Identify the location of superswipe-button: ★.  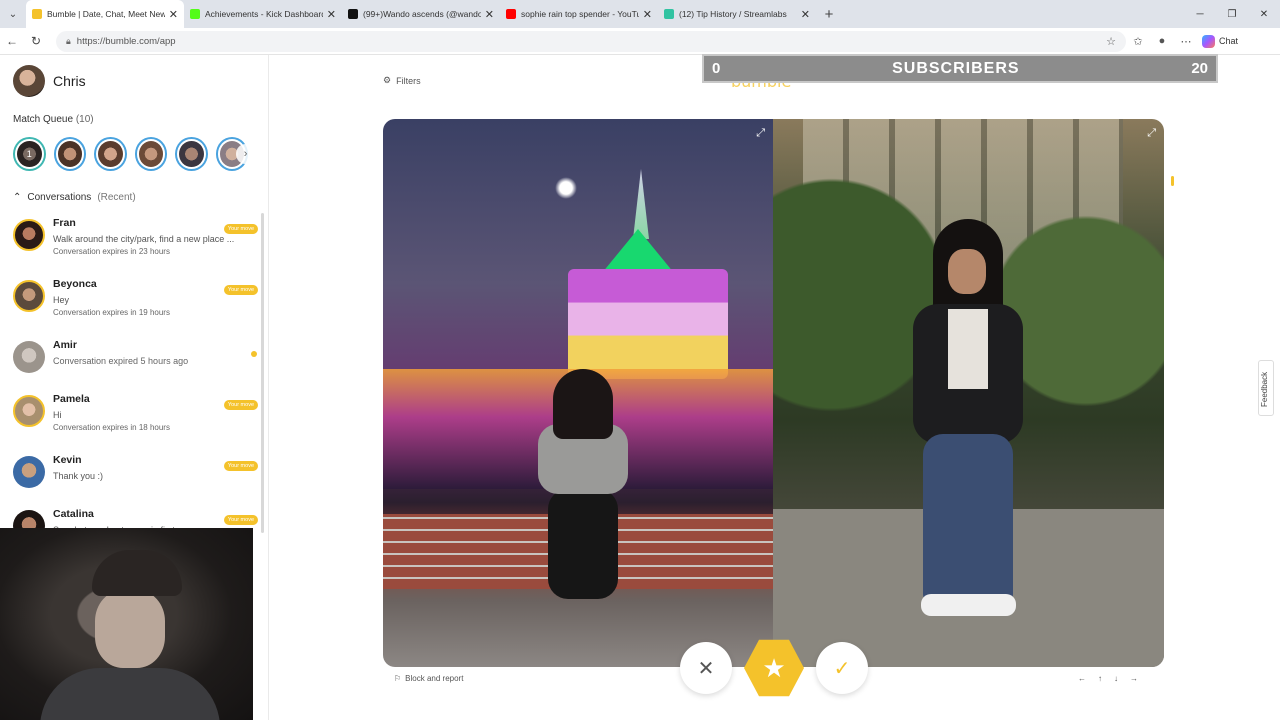
(774, 668).